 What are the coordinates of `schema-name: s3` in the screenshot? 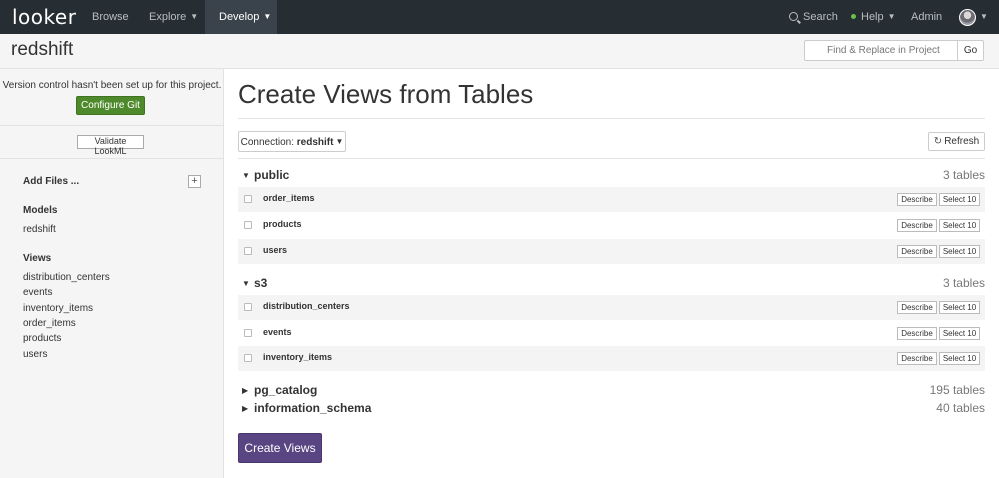 It's located at (260, 283).